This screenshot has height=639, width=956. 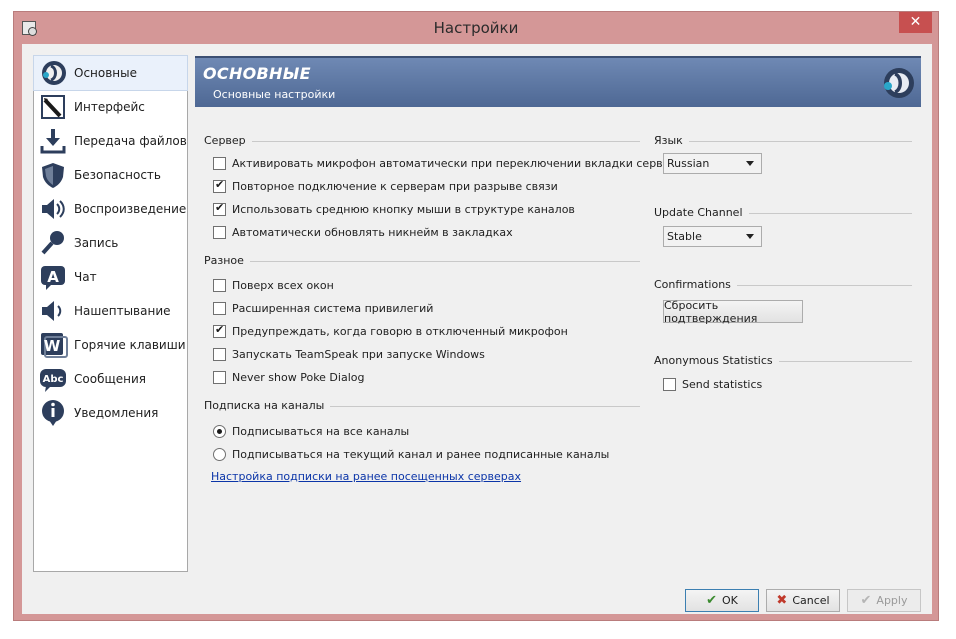 I want to click on window-title: Настройки, so click(x=476, y=28).